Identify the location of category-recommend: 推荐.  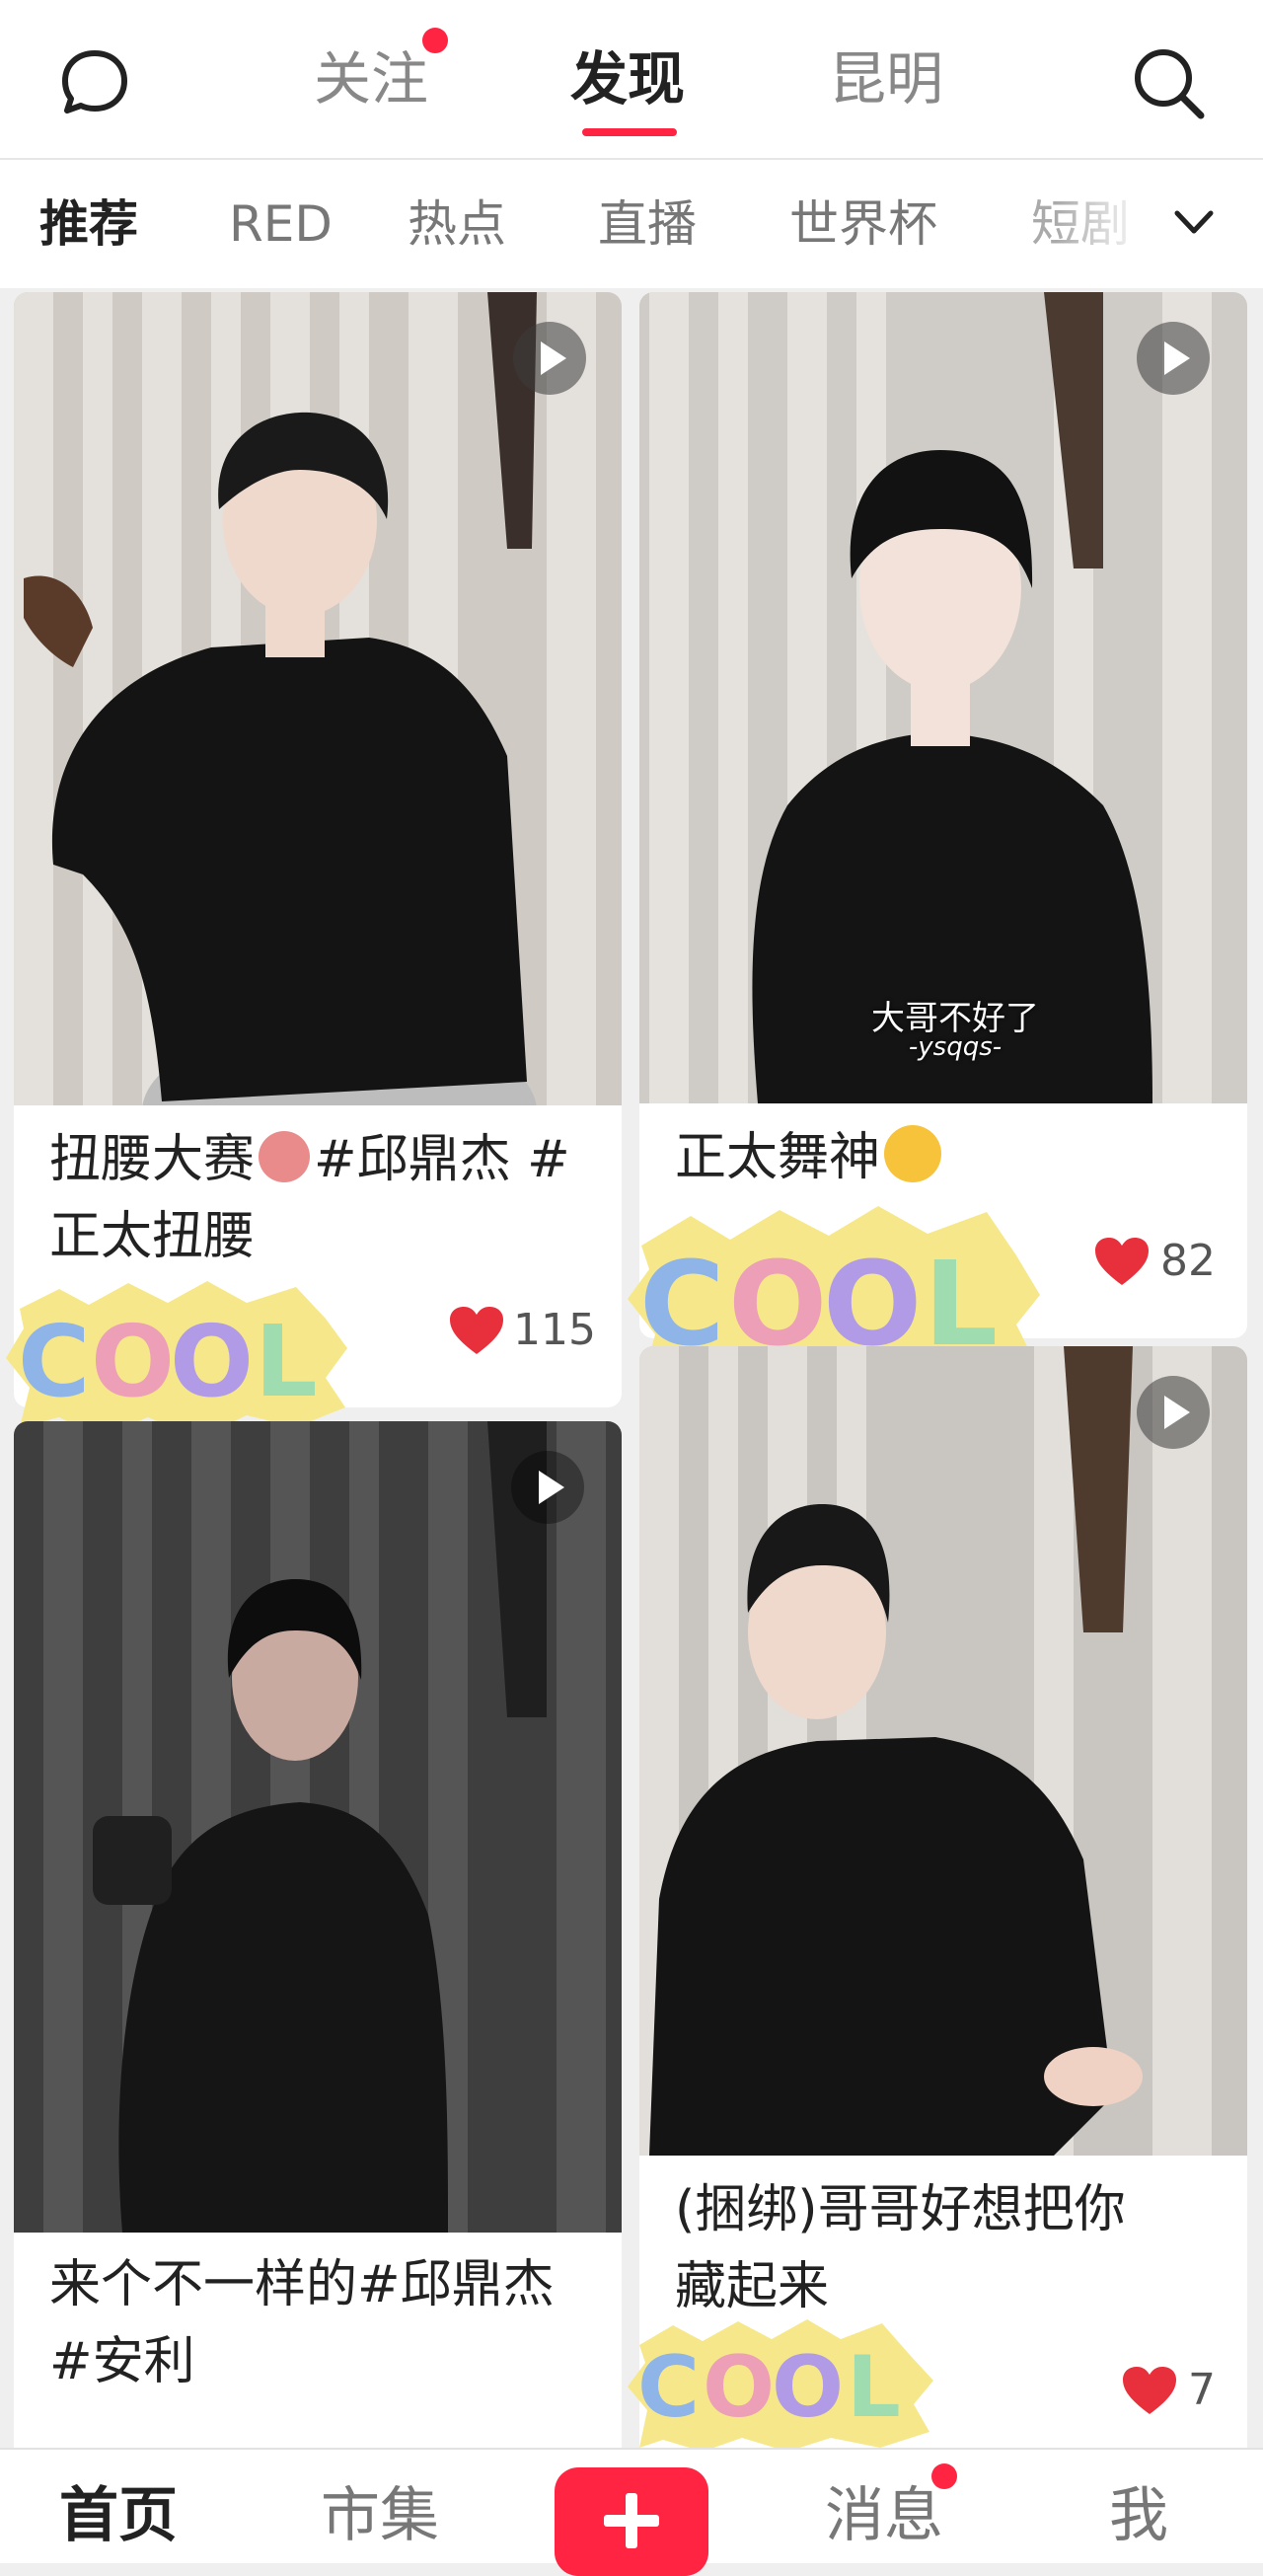
(88, 224).